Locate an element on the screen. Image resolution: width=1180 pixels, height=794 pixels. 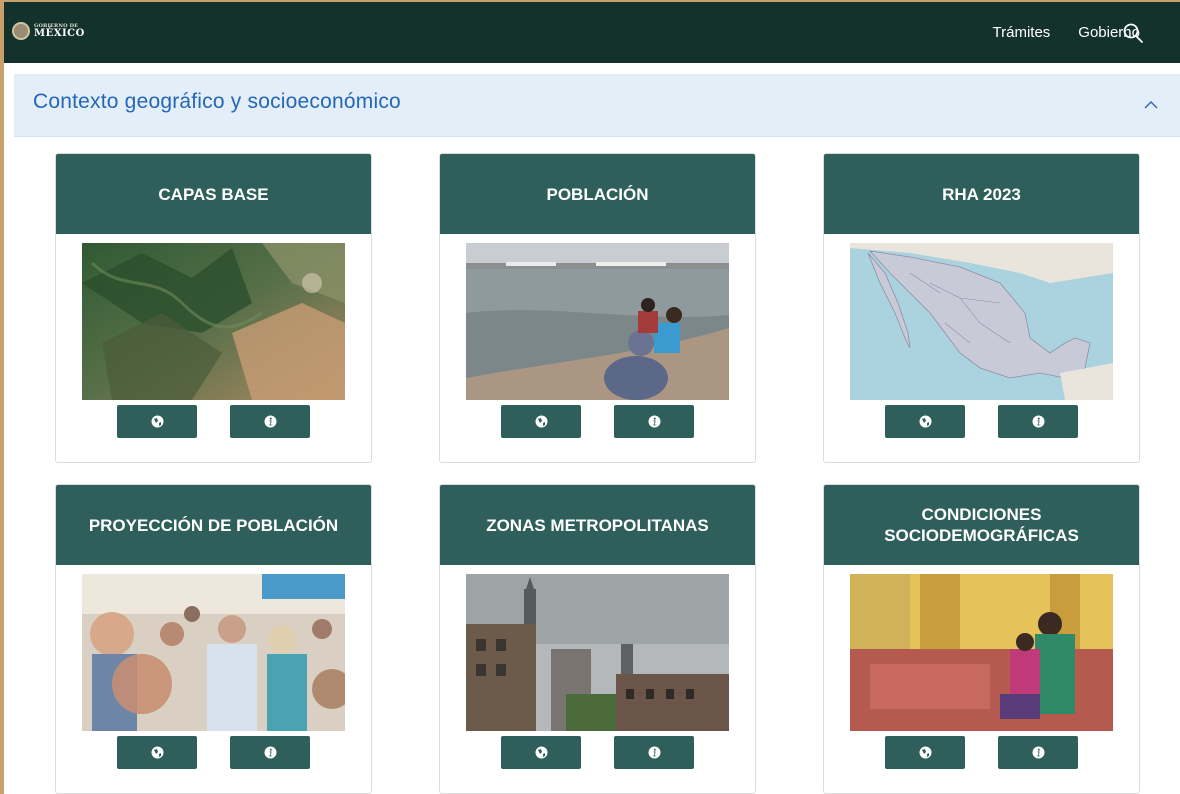
card-header: PROYECCIÓN DE POBLACIÓN is located at coordinates (213, 525).